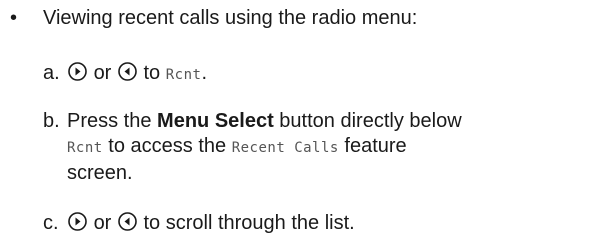 The width and height of the screenshot is (614, 246). Describe the element at coordinates (328, 75) in the screenshot. I see `step-a: a. or to Rcnt.` at that location.